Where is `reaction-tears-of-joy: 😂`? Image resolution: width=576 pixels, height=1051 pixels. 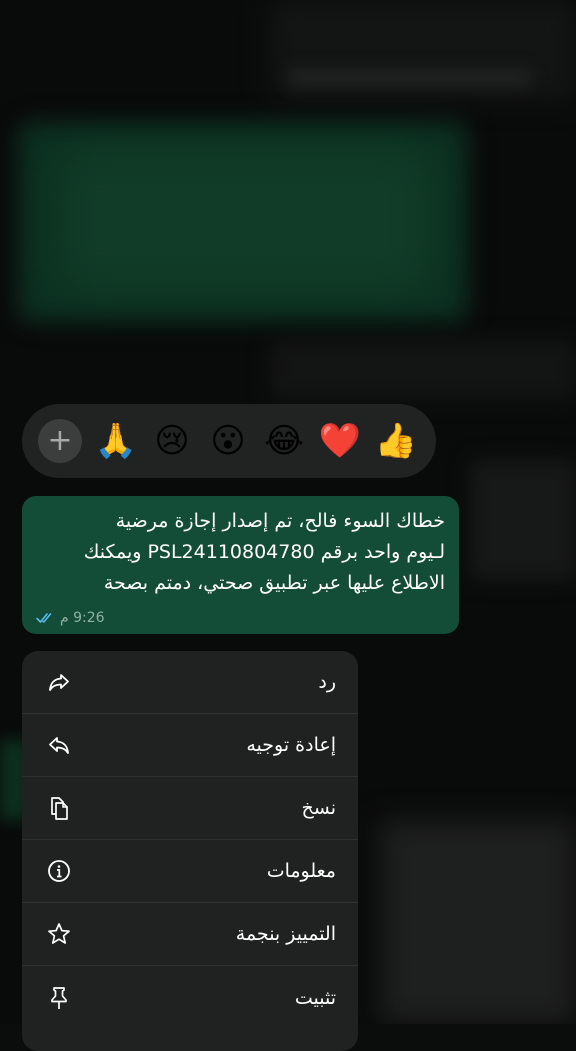 reaction-tears-of-joy: 😂 is located at coordinates (284, 441).